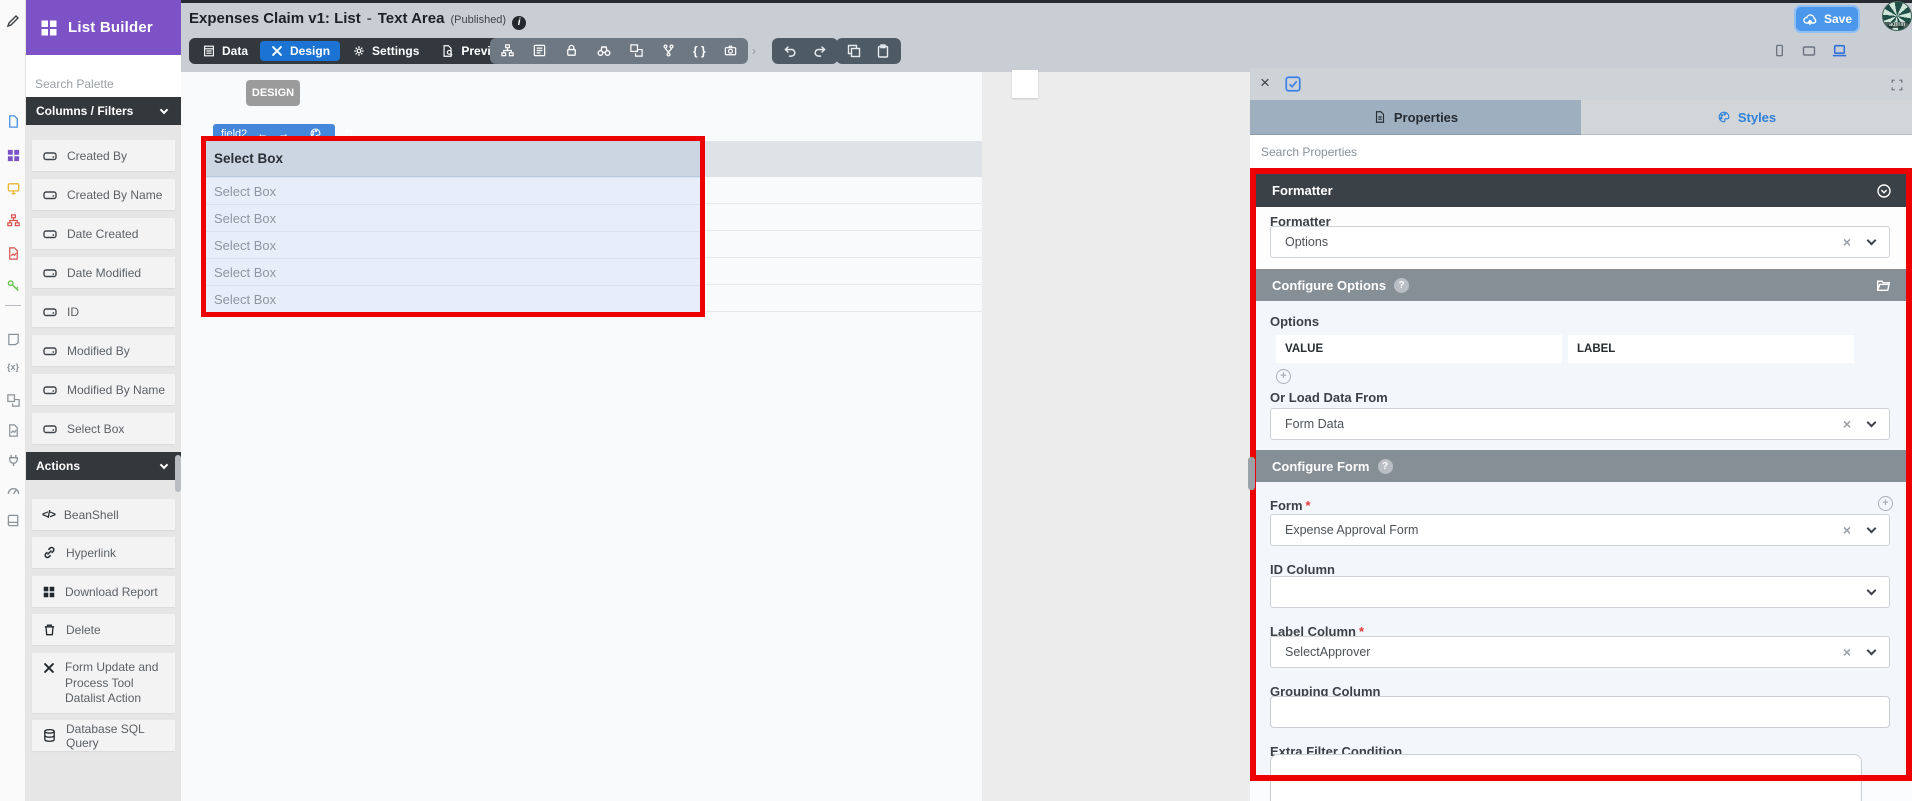 This screenshot has width=1912, height=801. I want to click on palette-item-created-by: Created By, so click(103, 155).